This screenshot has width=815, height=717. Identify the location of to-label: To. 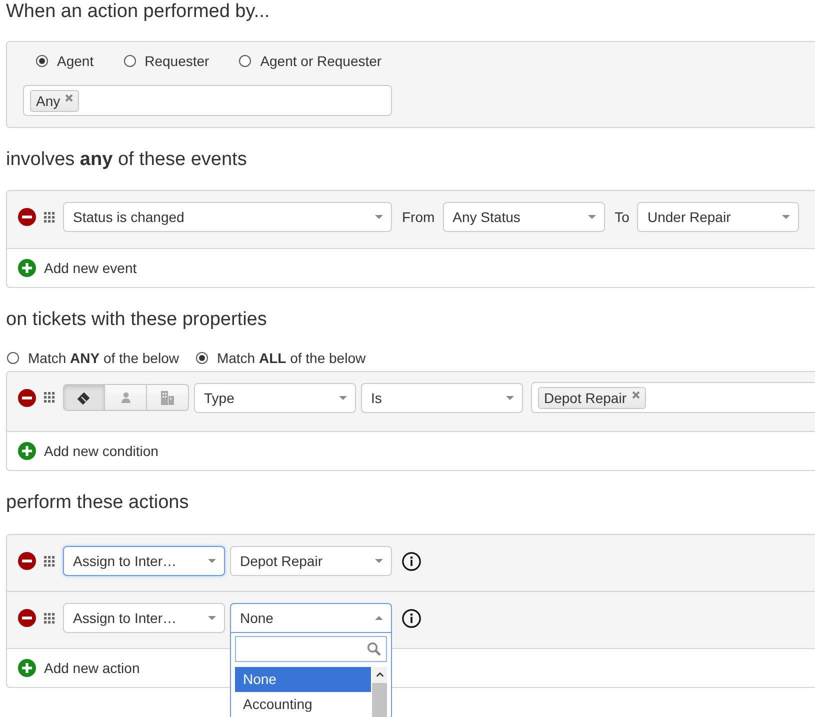
(622, 217).